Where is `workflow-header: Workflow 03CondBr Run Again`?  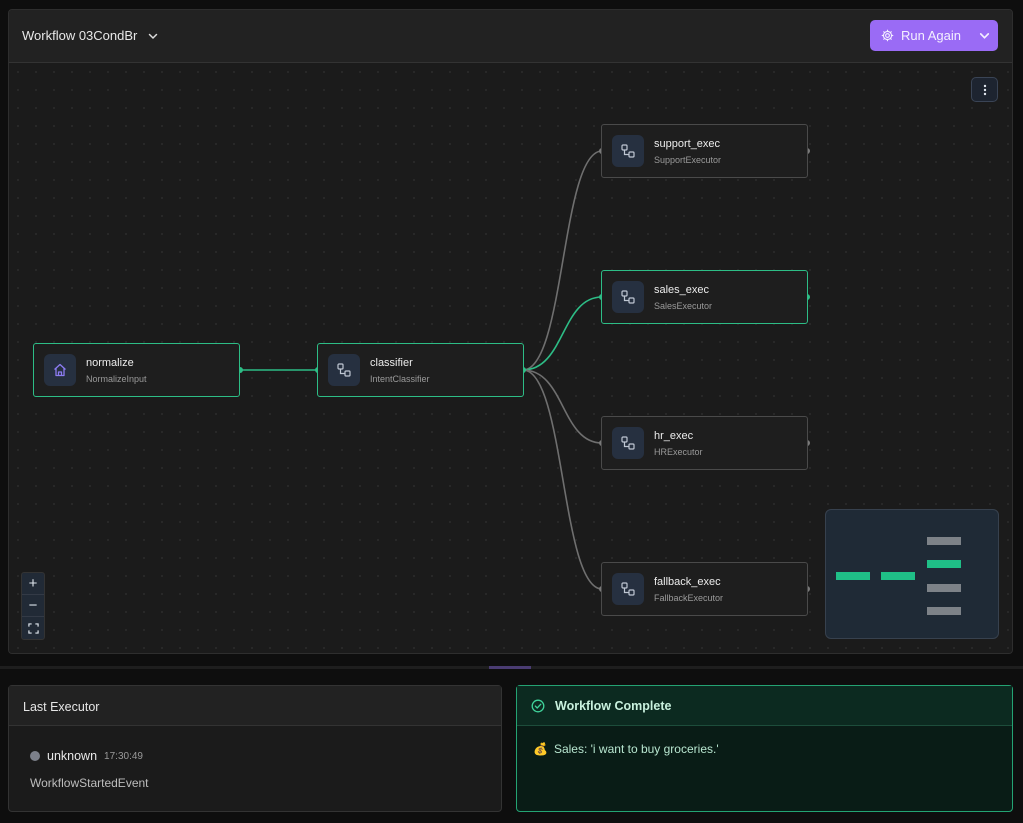
workflow-header: Workflow 03CondBr Run Again is located at coordinates (510, 36).